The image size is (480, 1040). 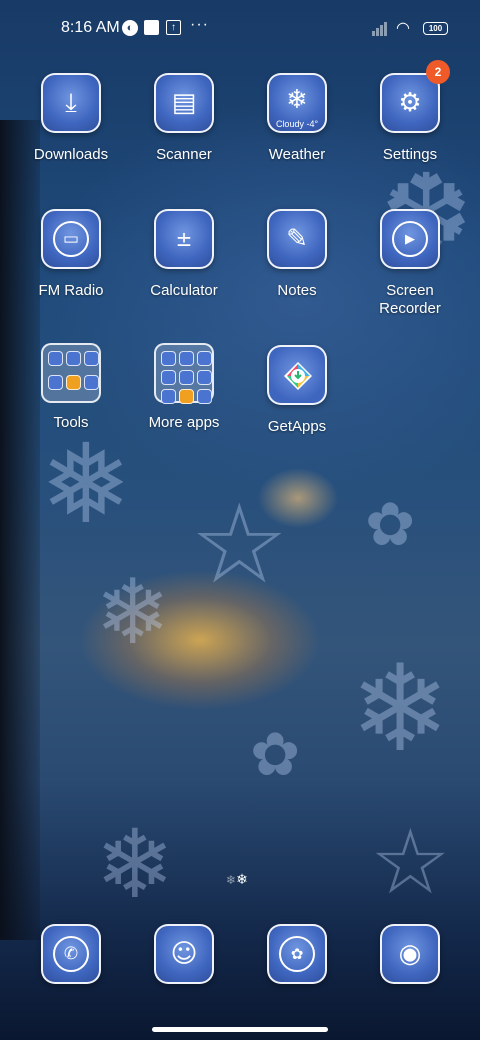 I want to click on battery-icon: 100, so click(x=435, y=28).